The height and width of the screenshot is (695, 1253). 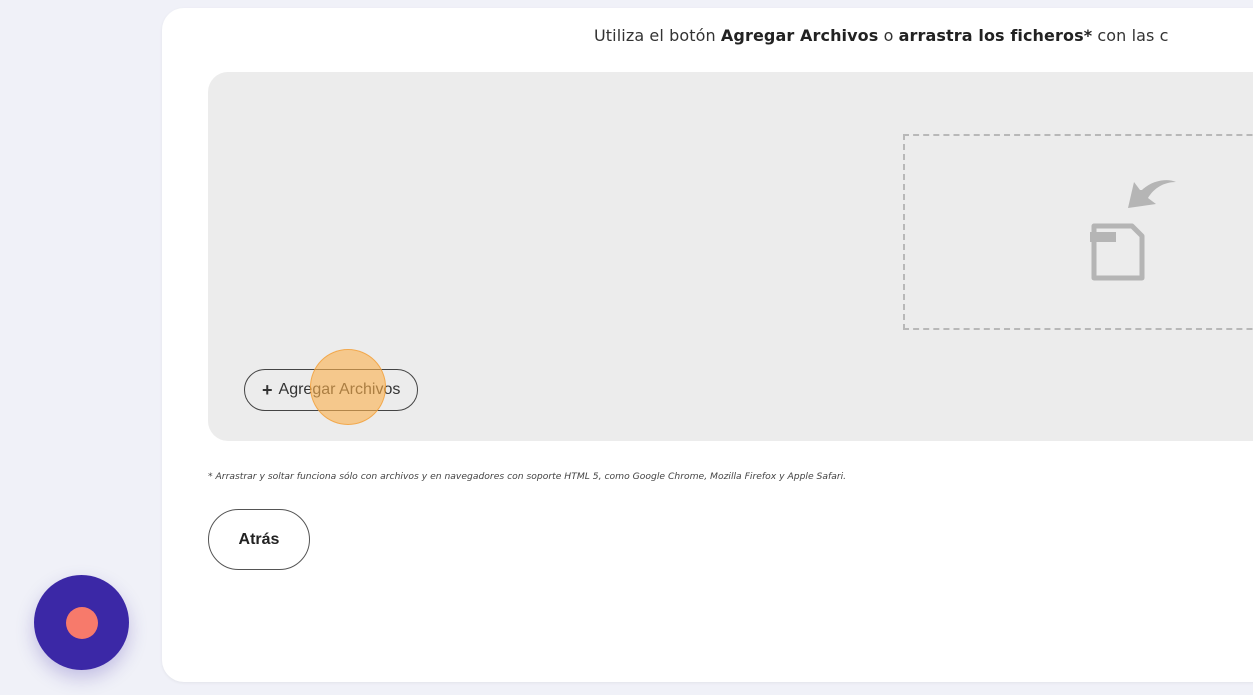 I want to click on drop-target-area, so click(x=1078, y=232).